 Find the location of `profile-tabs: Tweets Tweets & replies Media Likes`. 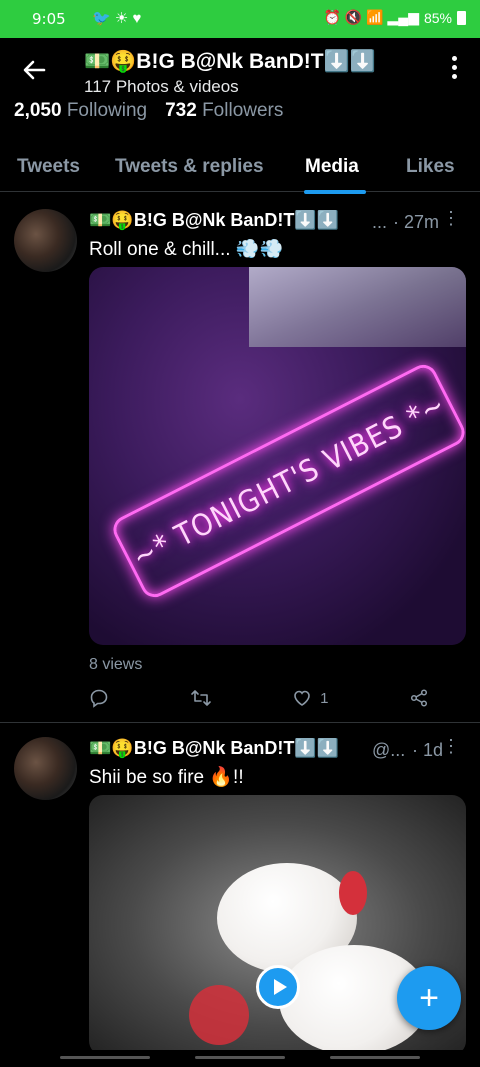

profile-tabs: Tweets Tweets & replies Media Likes is located at coordinates (240, 171).